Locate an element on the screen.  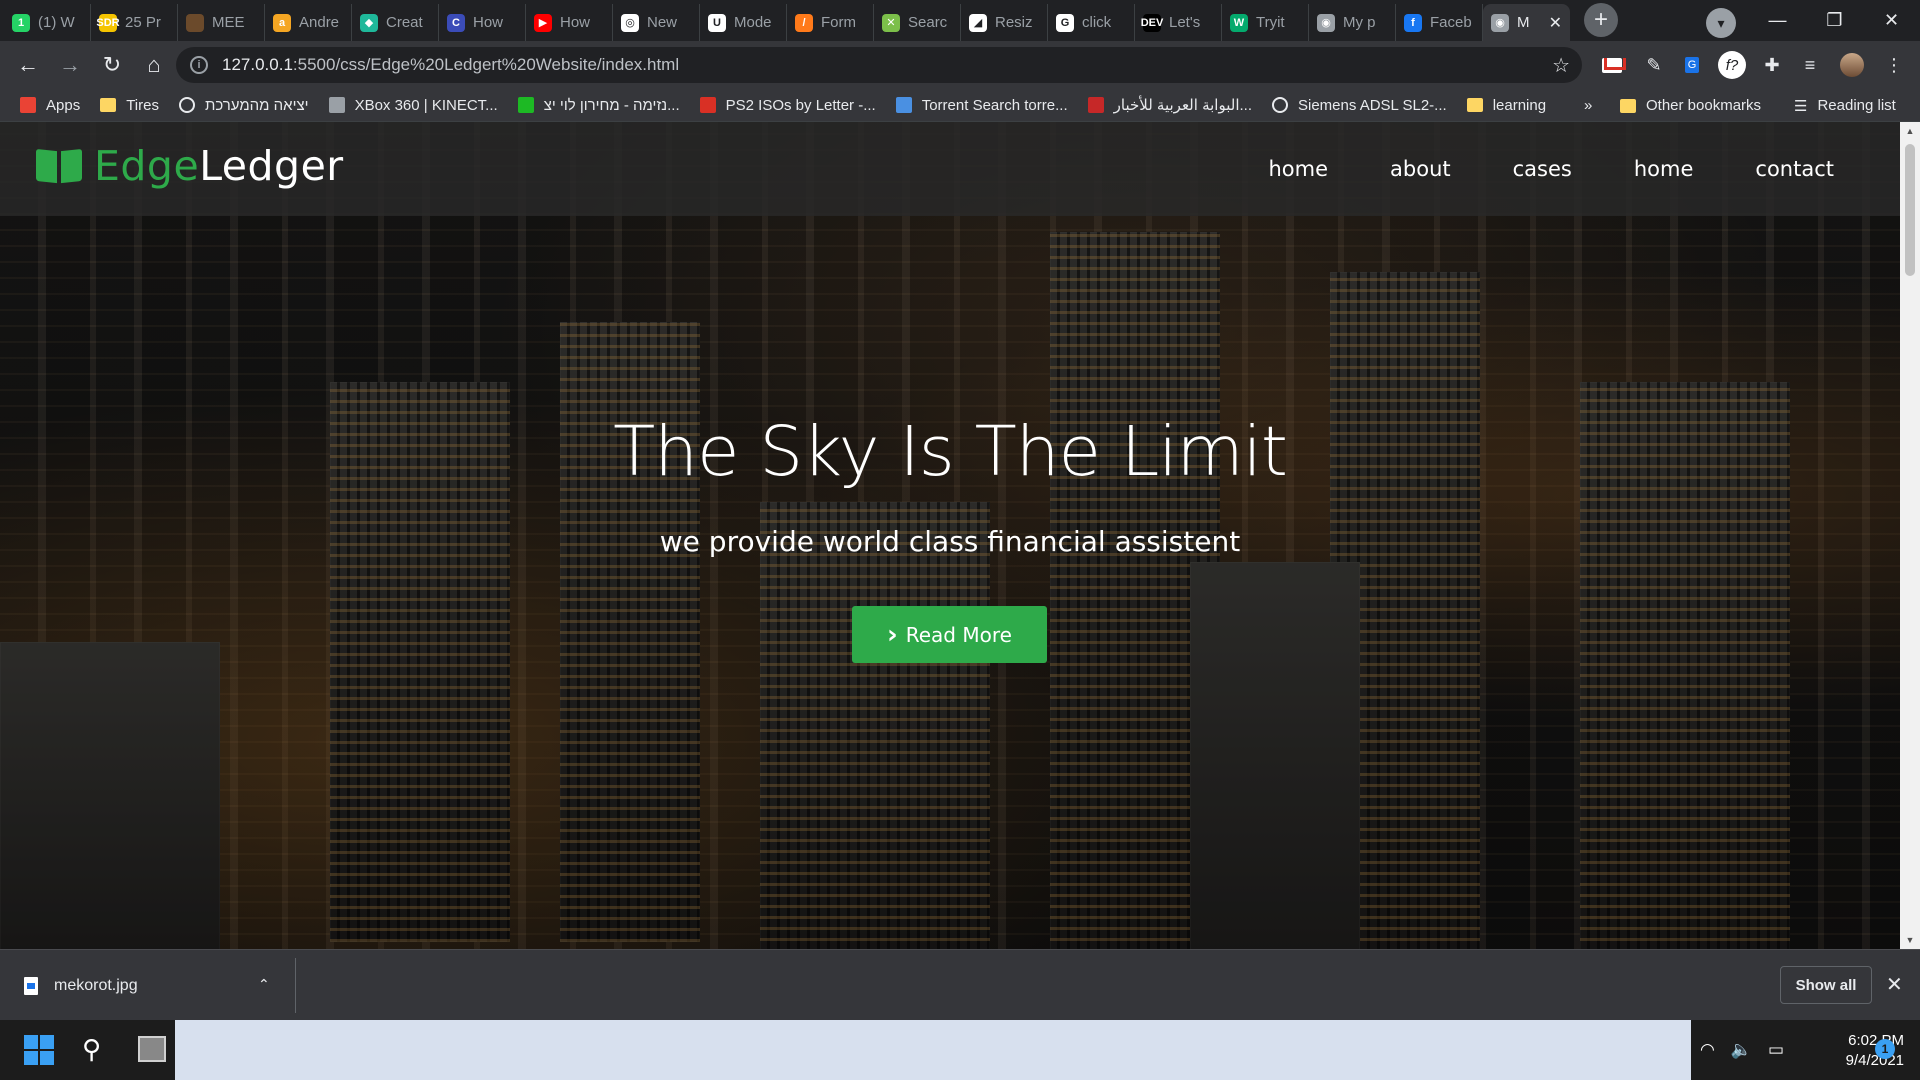
pen-extension-button: ✎ is located at coordinates (1654, 65).